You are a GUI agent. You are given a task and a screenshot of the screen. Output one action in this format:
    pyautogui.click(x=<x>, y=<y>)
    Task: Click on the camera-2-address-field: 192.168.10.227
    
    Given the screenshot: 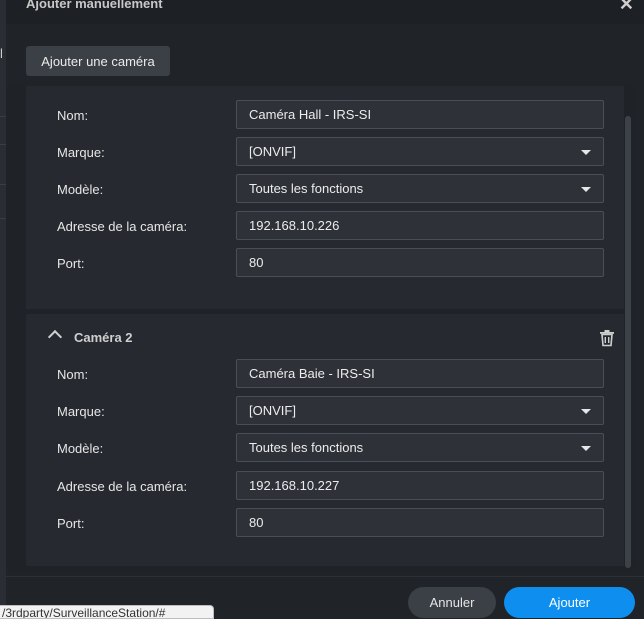 What is the action you would take?
    pyautogui.click(x=420, y=485)
    